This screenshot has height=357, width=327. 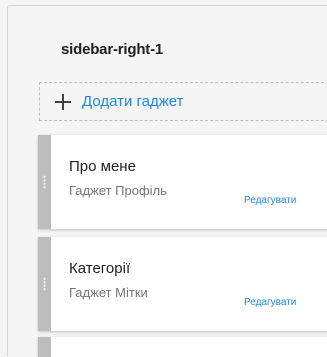 I want to click on widget-subtitle: Гаджет Профіль, so click(x=118, y=190).